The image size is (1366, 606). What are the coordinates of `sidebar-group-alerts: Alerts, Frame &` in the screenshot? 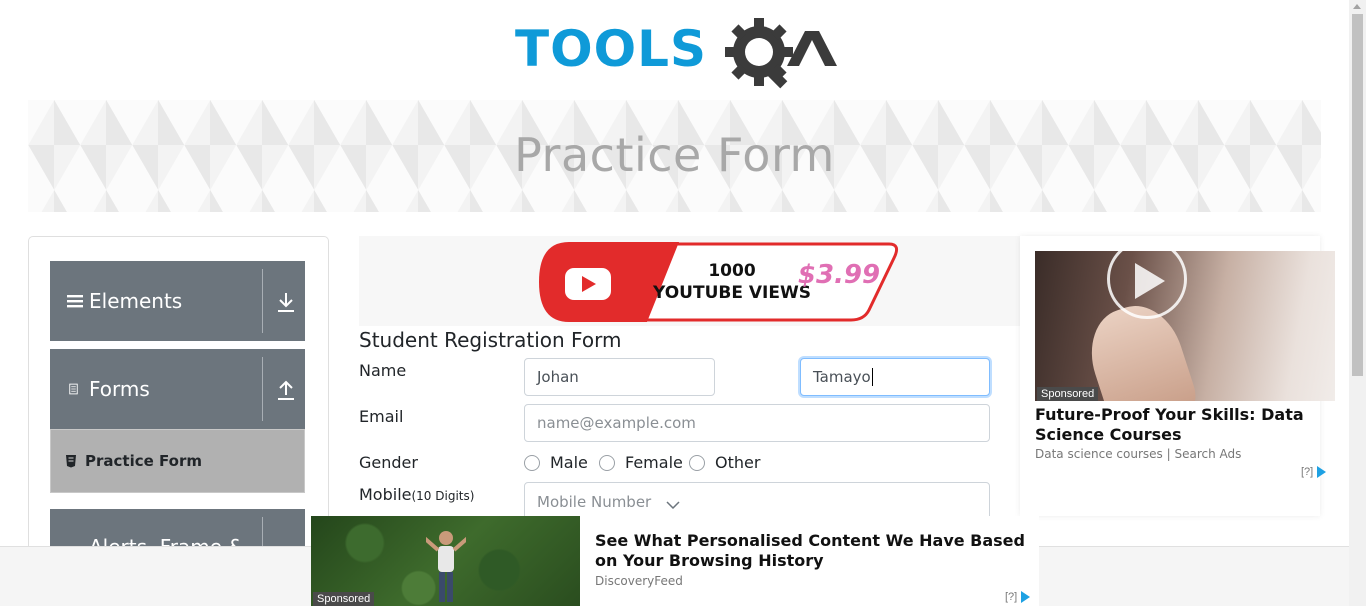 It's located at (177, 529).